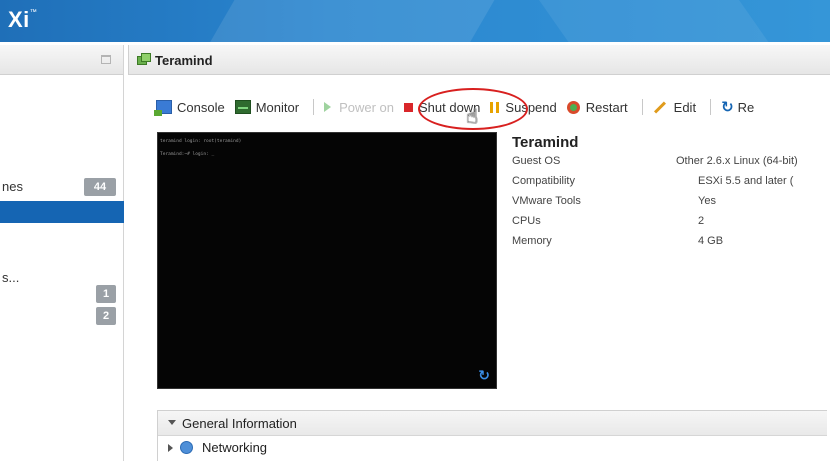 The height and width of the screenshot is (461, 830). I want to click on refresh-button: ↻ Re, so click(737, 107).